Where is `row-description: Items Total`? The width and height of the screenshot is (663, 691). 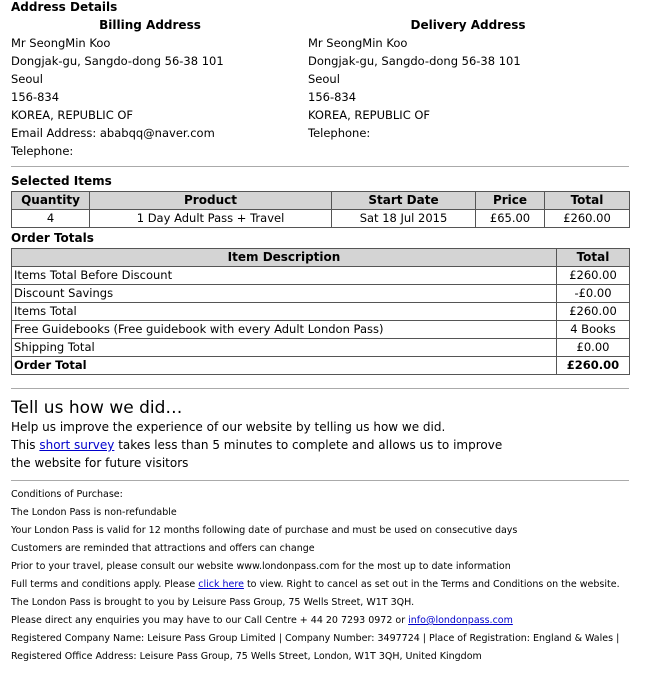 row-description: Items Total is located at coordinates (284, 311).